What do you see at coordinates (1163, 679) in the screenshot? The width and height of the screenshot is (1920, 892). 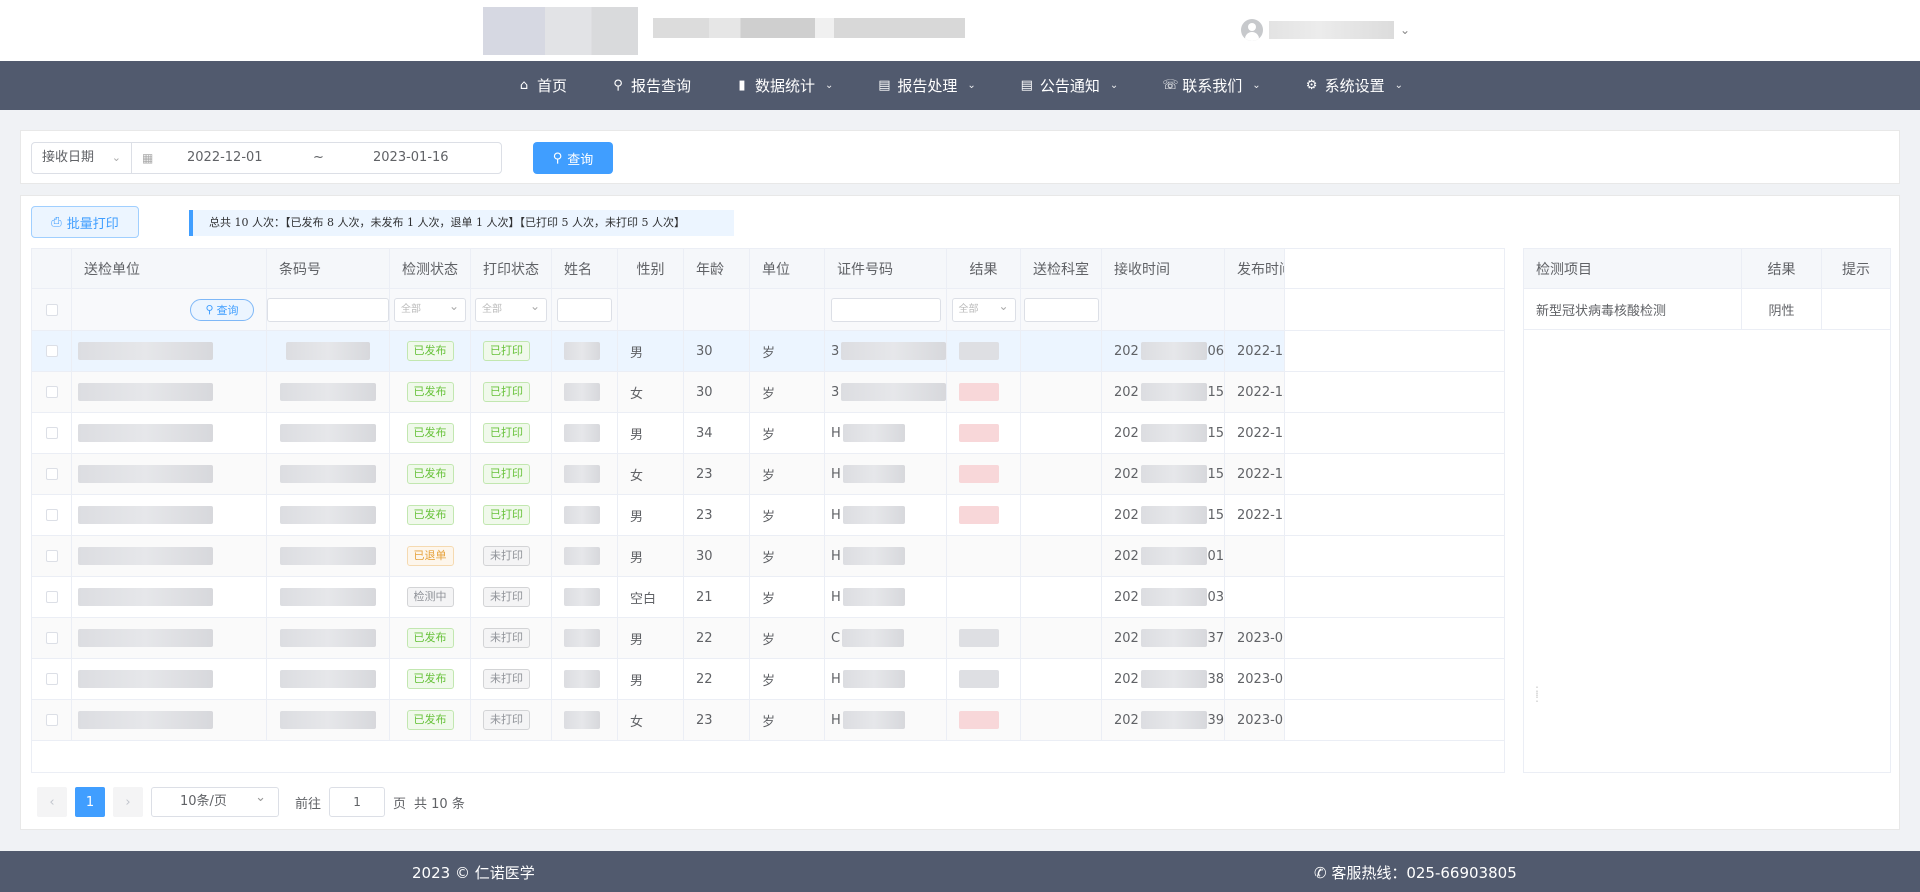 I see `table-cell: 202 38` at bounding box center [1163, 679].